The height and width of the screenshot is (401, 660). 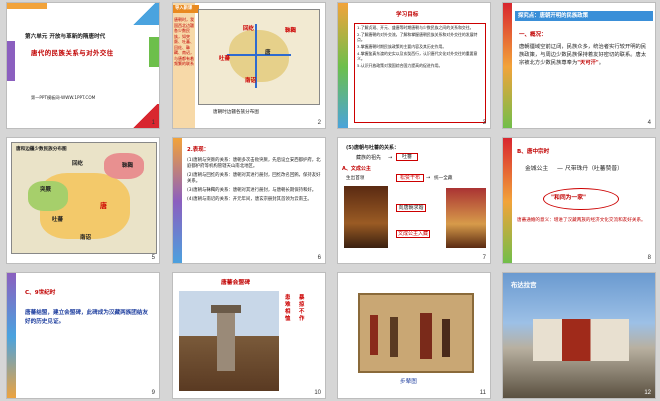 I want to click on slide-number: 5, so click(x=153, y=258).